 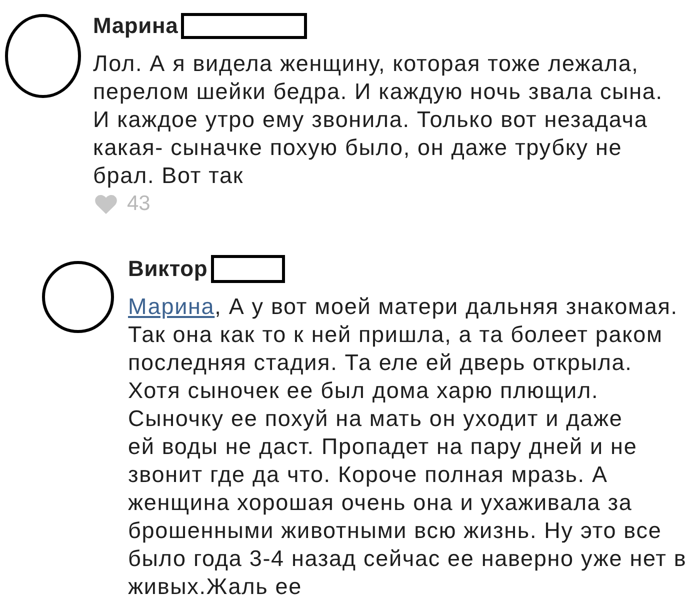 What do you see at coordinates (78, 297) in the screenshot?
I see `avatar-circle` at bounding box center [78, 297].